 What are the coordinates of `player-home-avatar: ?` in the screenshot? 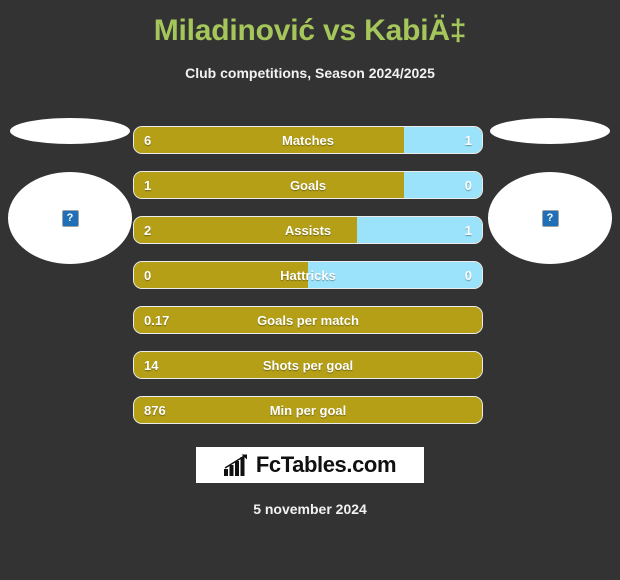 It's located at (70, 218).